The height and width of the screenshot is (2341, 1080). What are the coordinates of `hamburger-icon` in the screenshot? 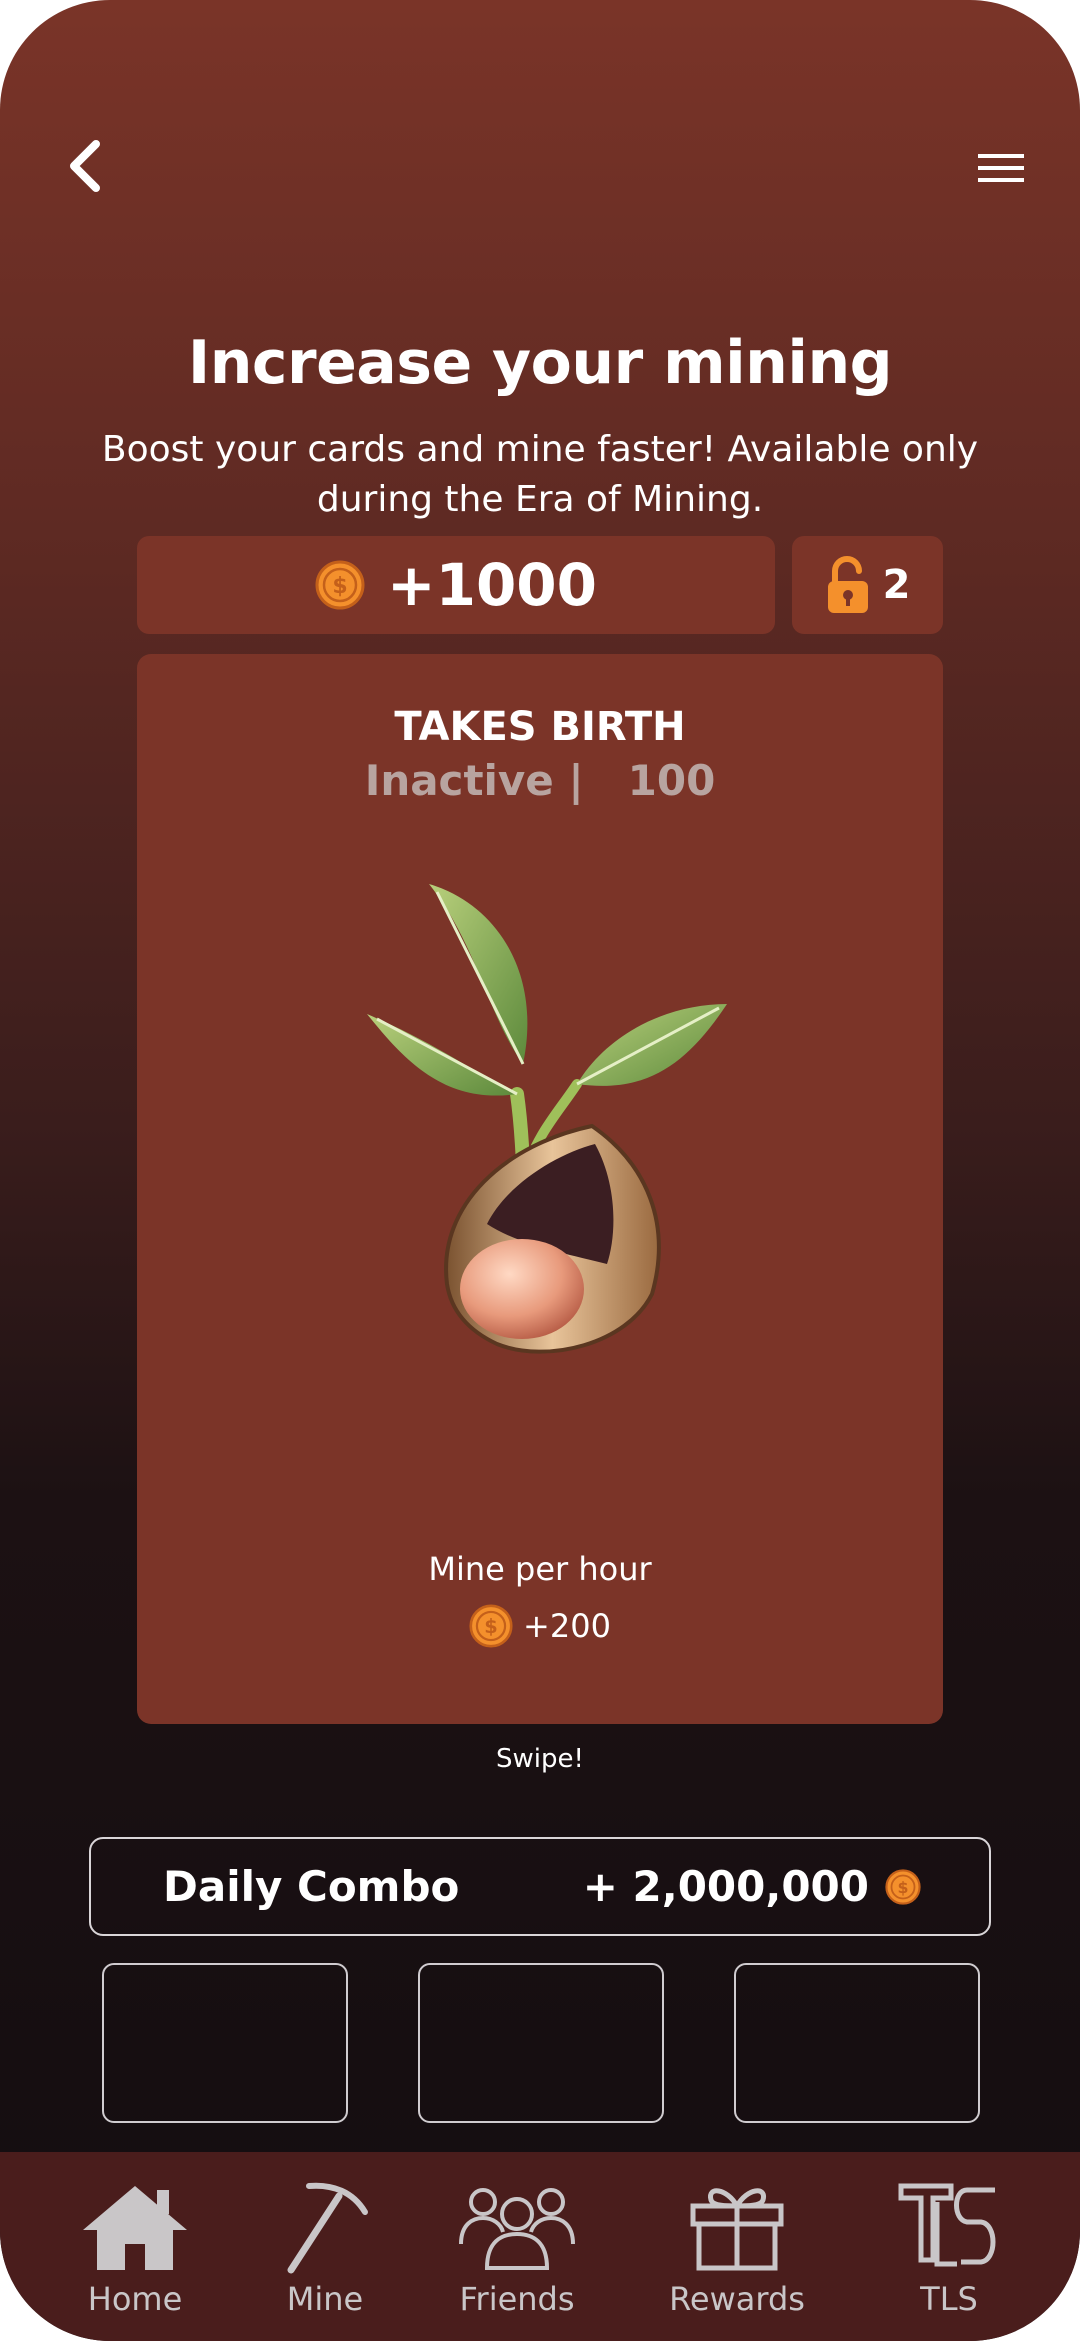 It's located at (1001, 168).